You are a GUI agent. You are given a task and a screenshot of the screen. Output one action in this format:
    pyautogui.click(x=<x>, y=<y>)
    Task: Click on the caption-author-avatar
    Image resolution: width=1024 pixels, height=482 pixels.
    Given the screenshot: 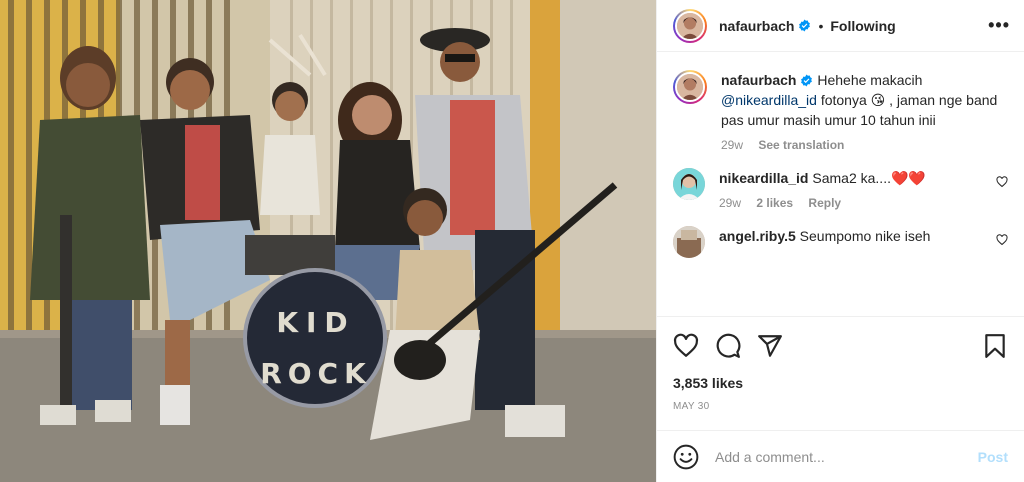 What is the action you would take?
    pyautogui.click(x=690, y=87)
    